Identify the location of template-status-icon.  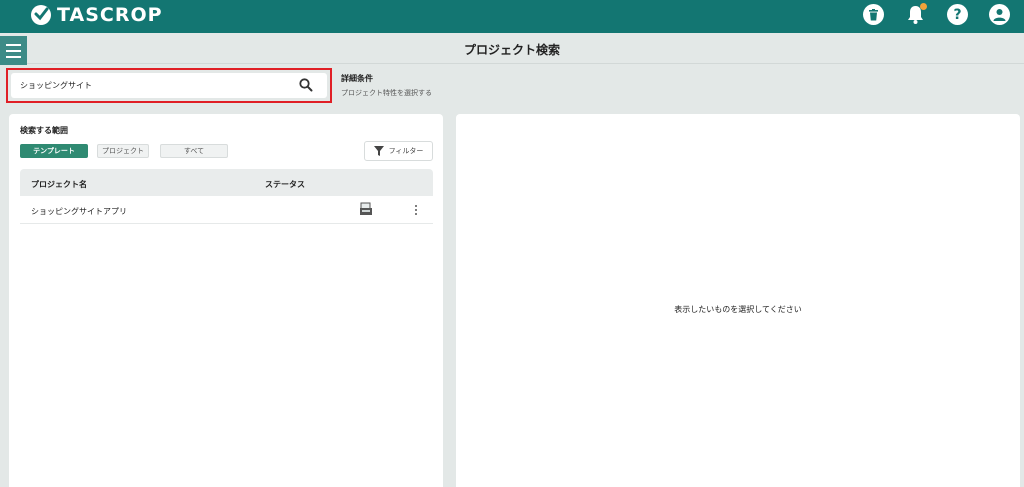
(366, 208).